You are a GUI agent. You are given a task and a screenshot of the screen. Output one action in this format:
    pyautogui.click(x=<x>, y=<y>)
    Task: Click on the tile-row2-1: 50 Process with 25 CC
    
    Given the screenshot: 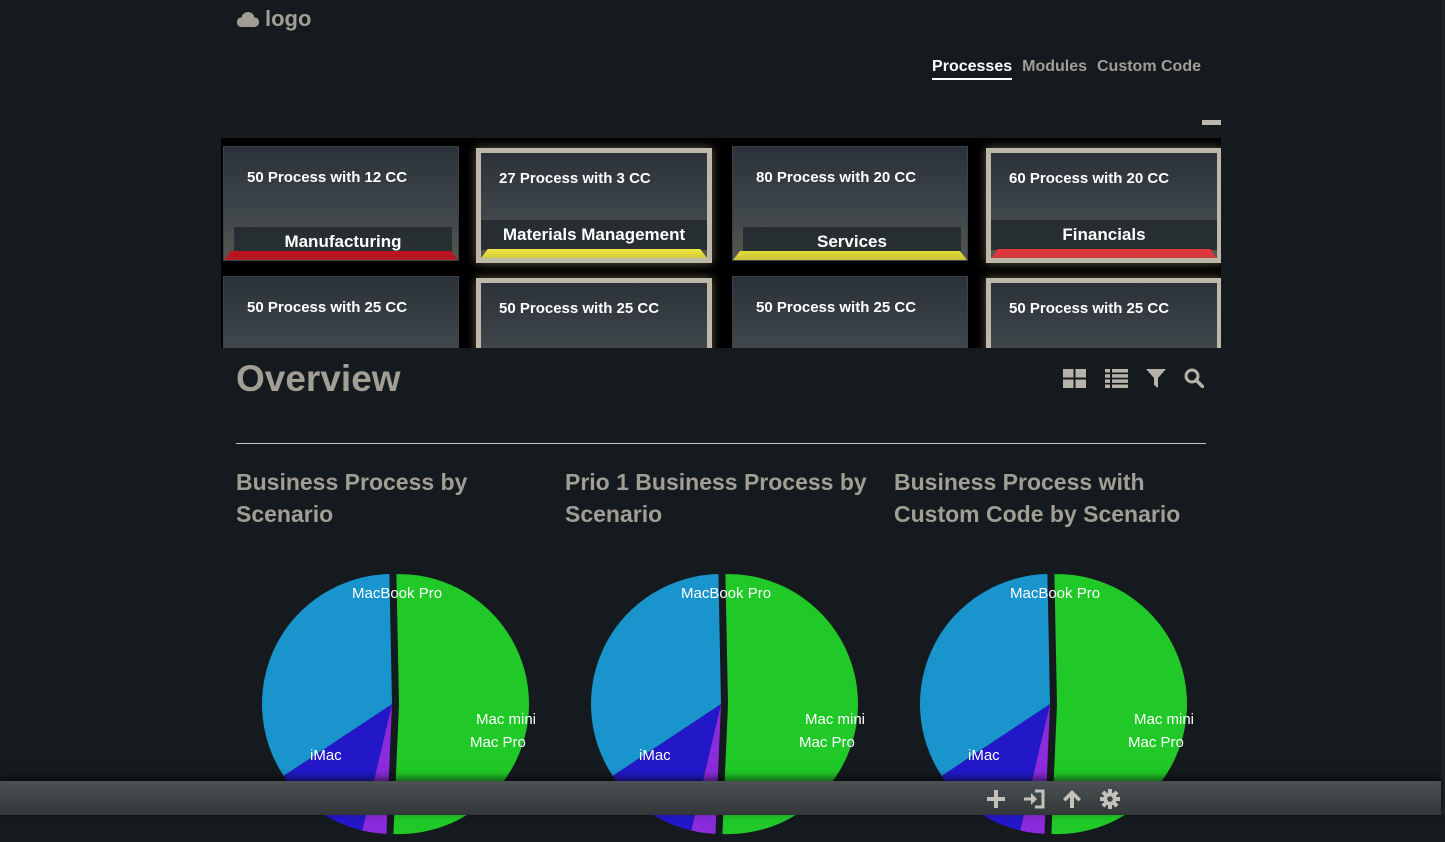 What is the action you would take?
    pyautogui.click(x=341, y=312)
    